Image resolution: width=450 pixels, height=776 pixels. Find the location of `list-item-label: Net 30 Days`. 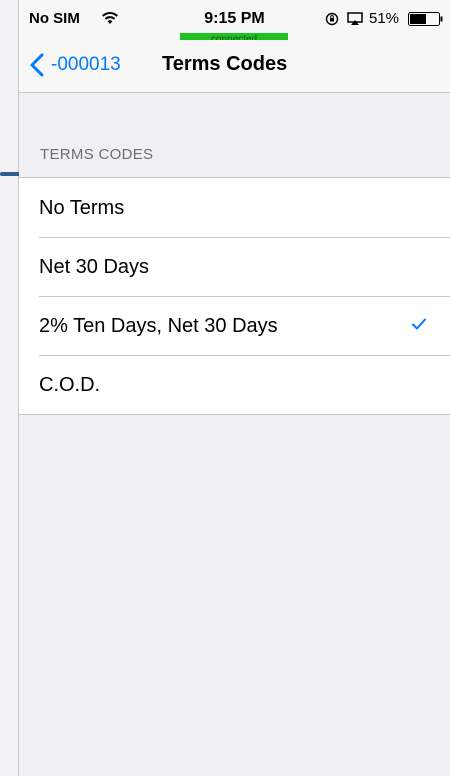

list-item-label: Net 30 Days is located at coordinates (94, 267).